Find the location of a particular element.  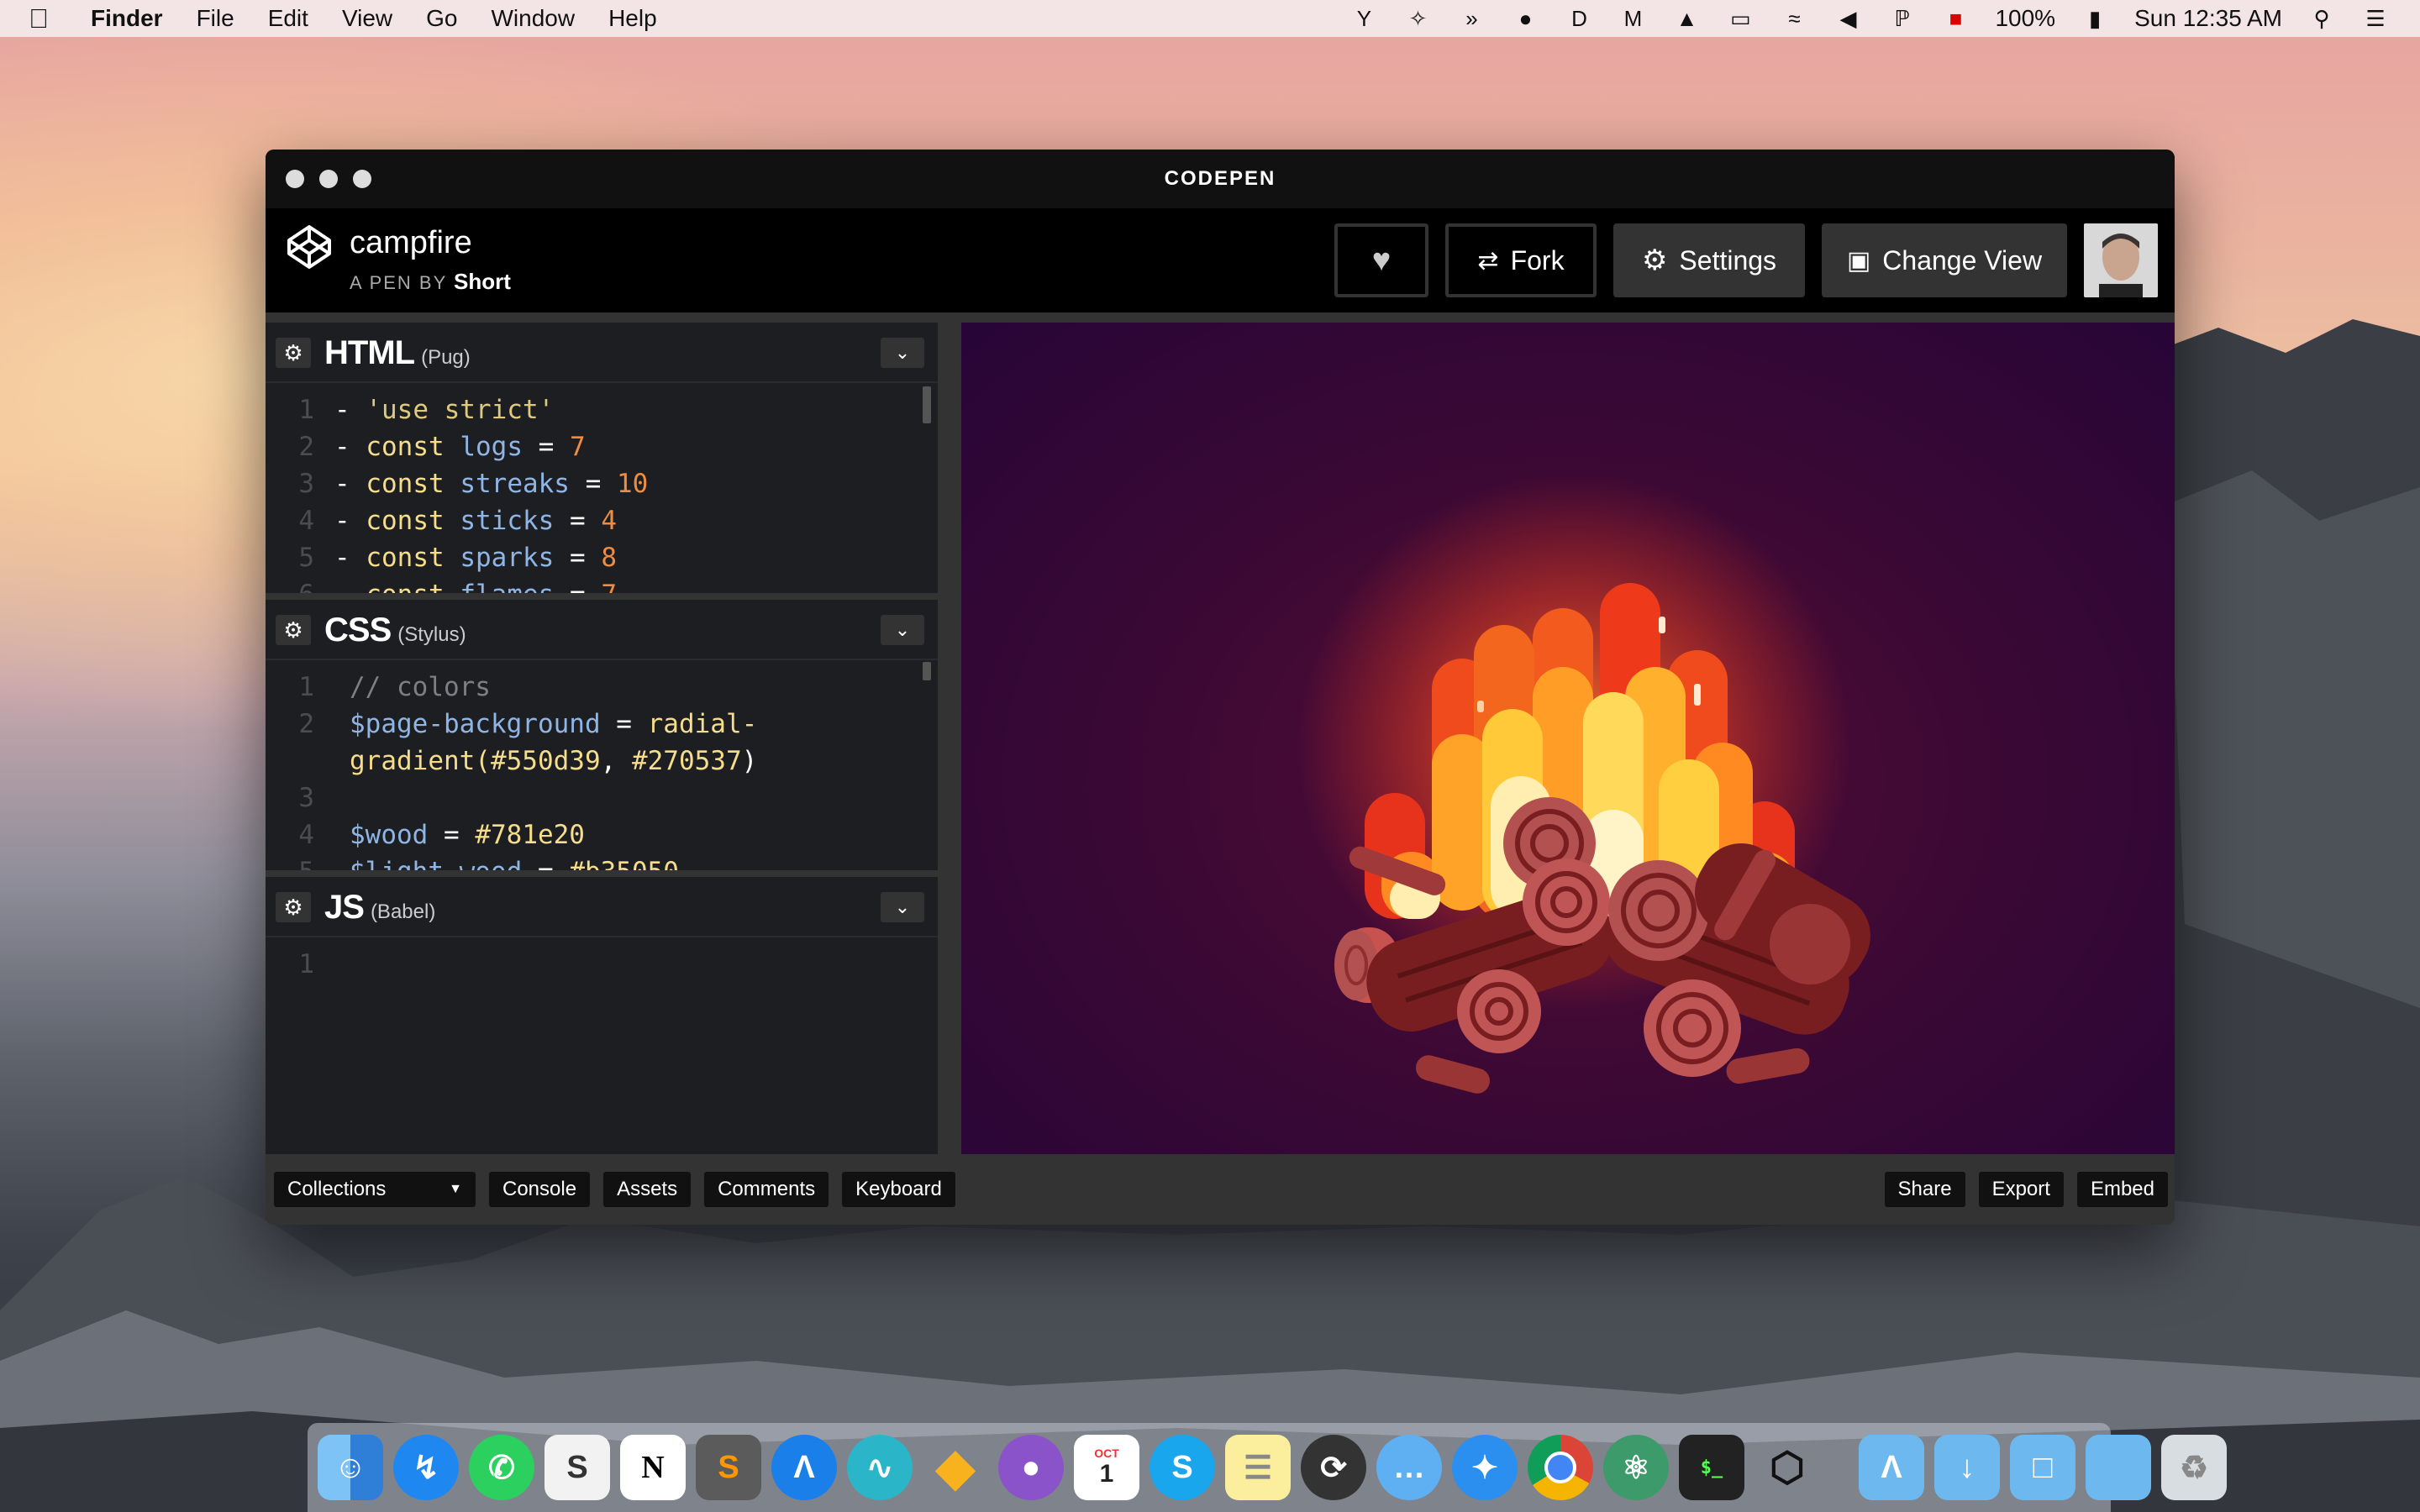

collections-dropdown: Collections ▼ is located at coordinates (375, 1189).